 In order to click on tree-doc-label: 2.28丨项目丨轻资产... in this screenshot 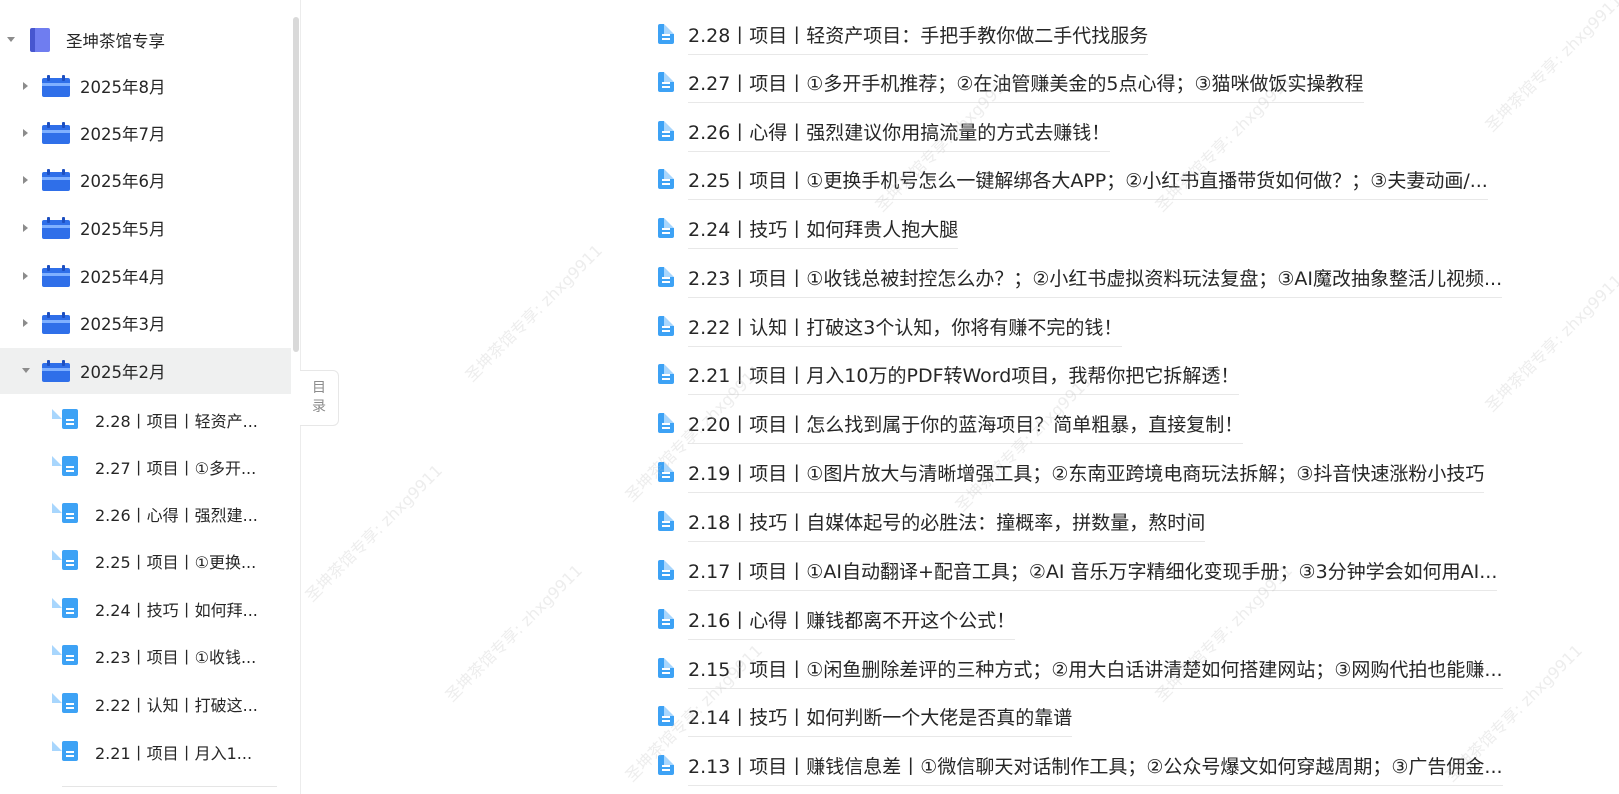, I will do `click(176, 421)`.